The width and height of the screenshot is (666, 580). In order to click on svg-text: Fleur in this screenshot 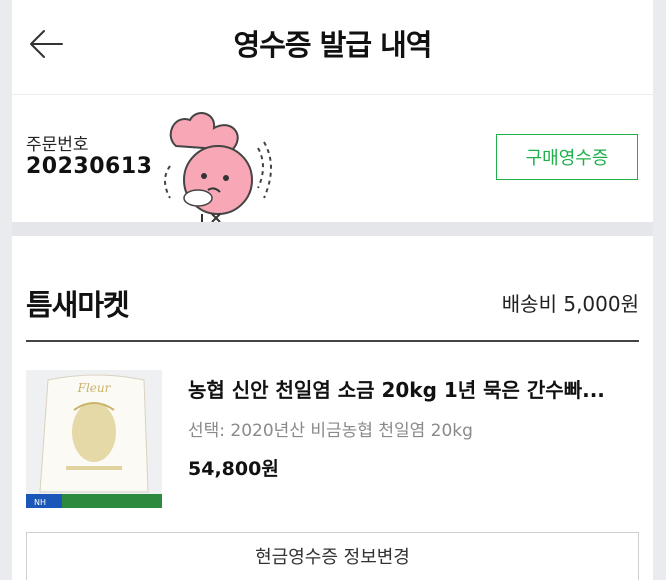, I will do `click(94, 388)`.